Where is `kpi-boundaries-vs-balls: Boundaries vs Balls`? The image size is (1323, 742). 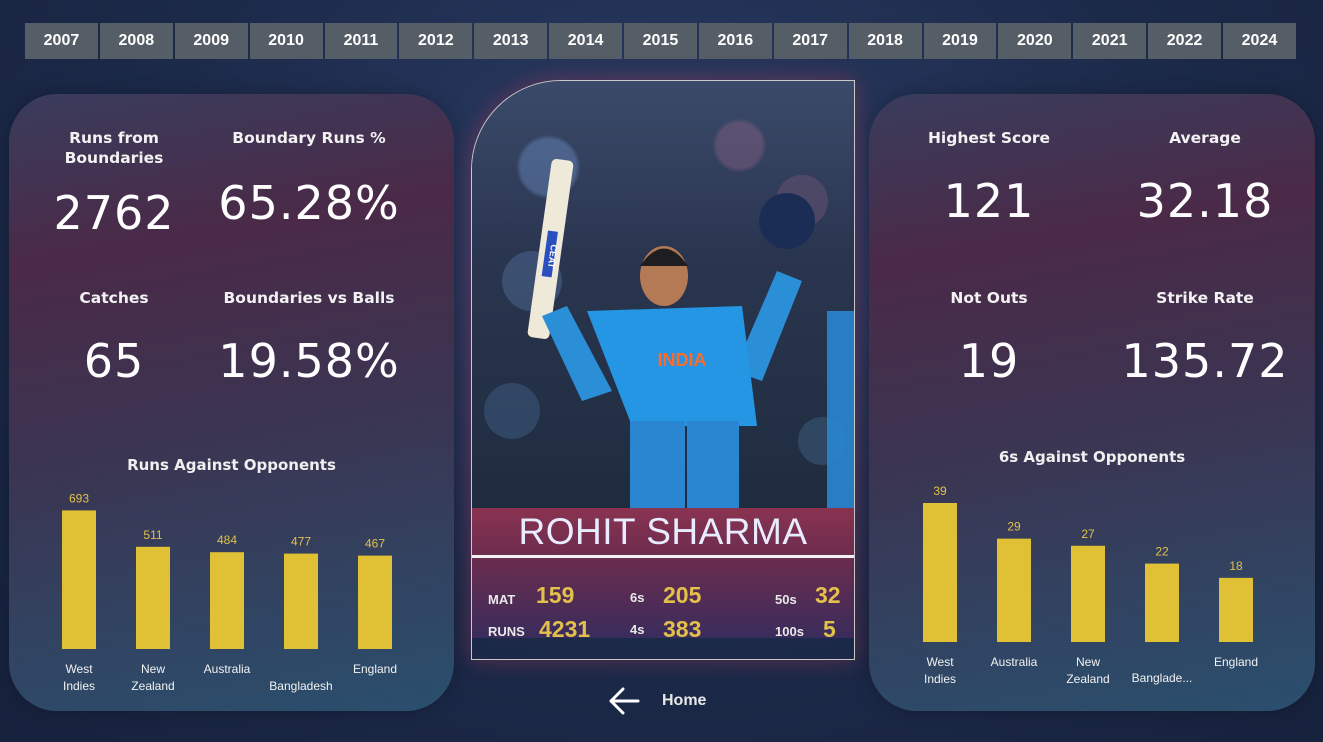
kpi-boundaries-vs-balls: Boundaries vs Balls is located at coordinates (309, 298).